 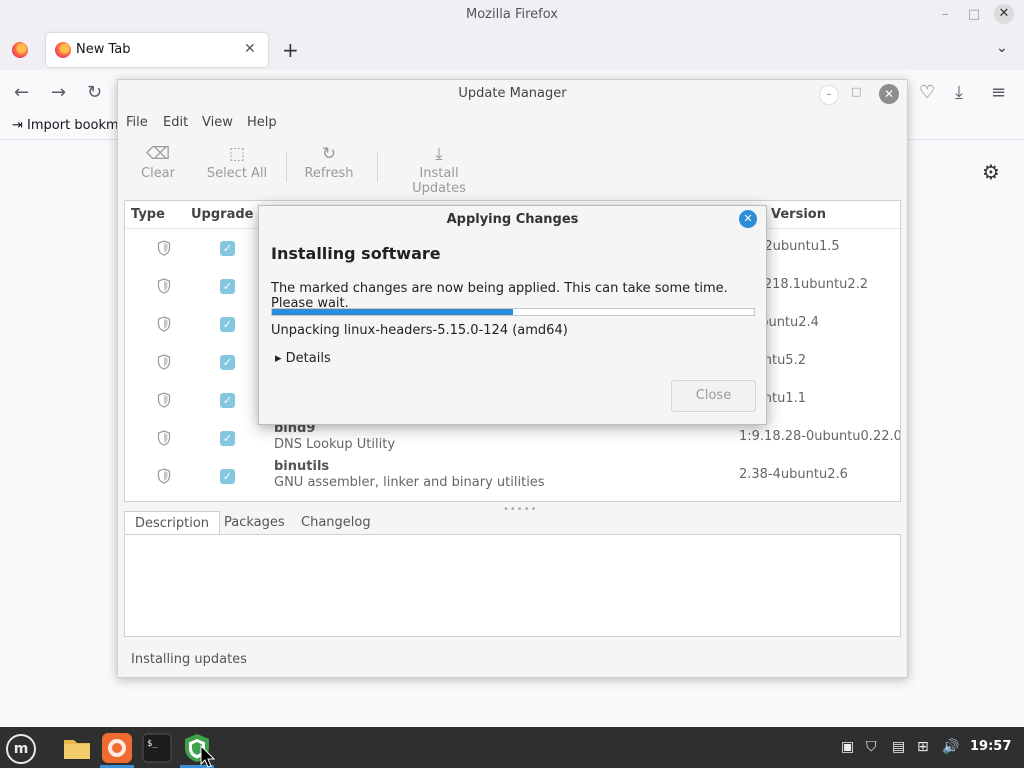 I want to click on tab-close-icon: ✕, so click(x=250, y=49).